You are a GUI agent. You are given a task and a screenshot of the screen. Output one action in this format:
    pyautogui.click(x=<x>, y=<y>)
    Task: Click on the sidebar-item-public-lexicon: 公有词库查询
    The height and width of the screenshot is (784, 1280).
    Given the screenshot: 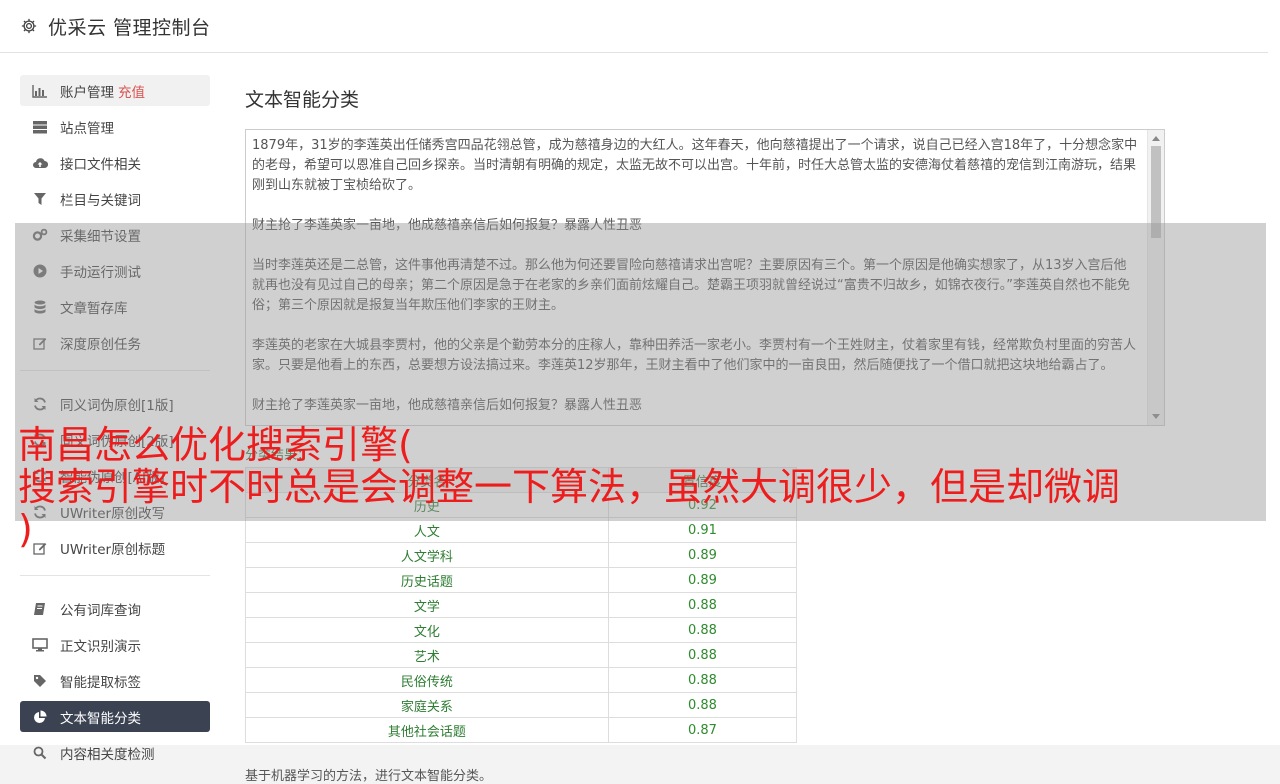 What is the action you would take?
    pyautogui.click(x=115, y=608)
    